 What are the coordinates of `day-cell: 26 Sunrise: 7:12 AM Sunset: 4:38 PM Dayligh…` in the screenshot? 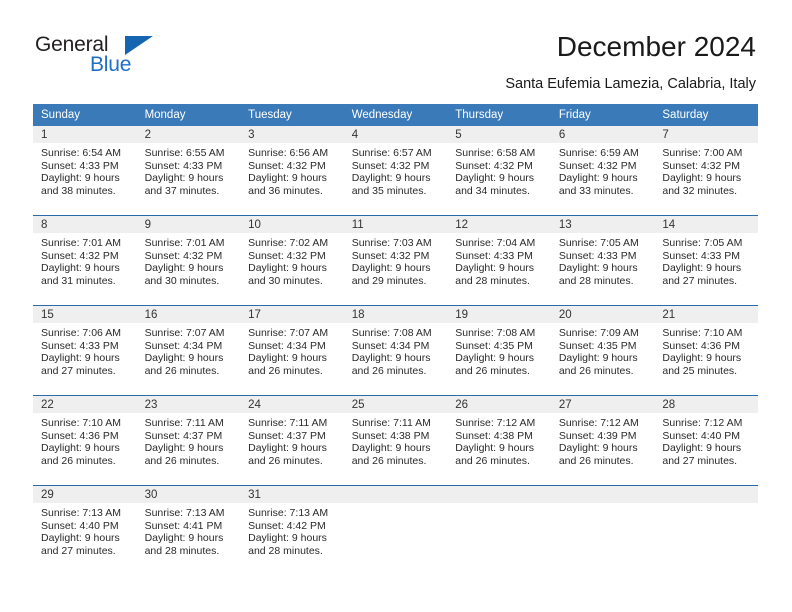 It's located at (499, 440).